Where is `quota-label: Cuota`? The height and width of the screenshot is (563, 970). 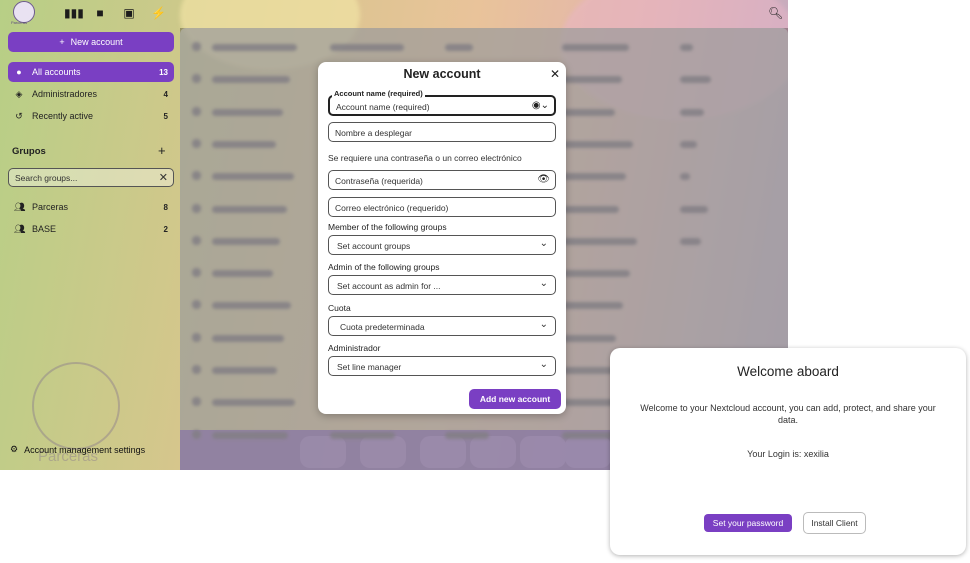
quota-label: Cuota is located at coordinates (339, 308).